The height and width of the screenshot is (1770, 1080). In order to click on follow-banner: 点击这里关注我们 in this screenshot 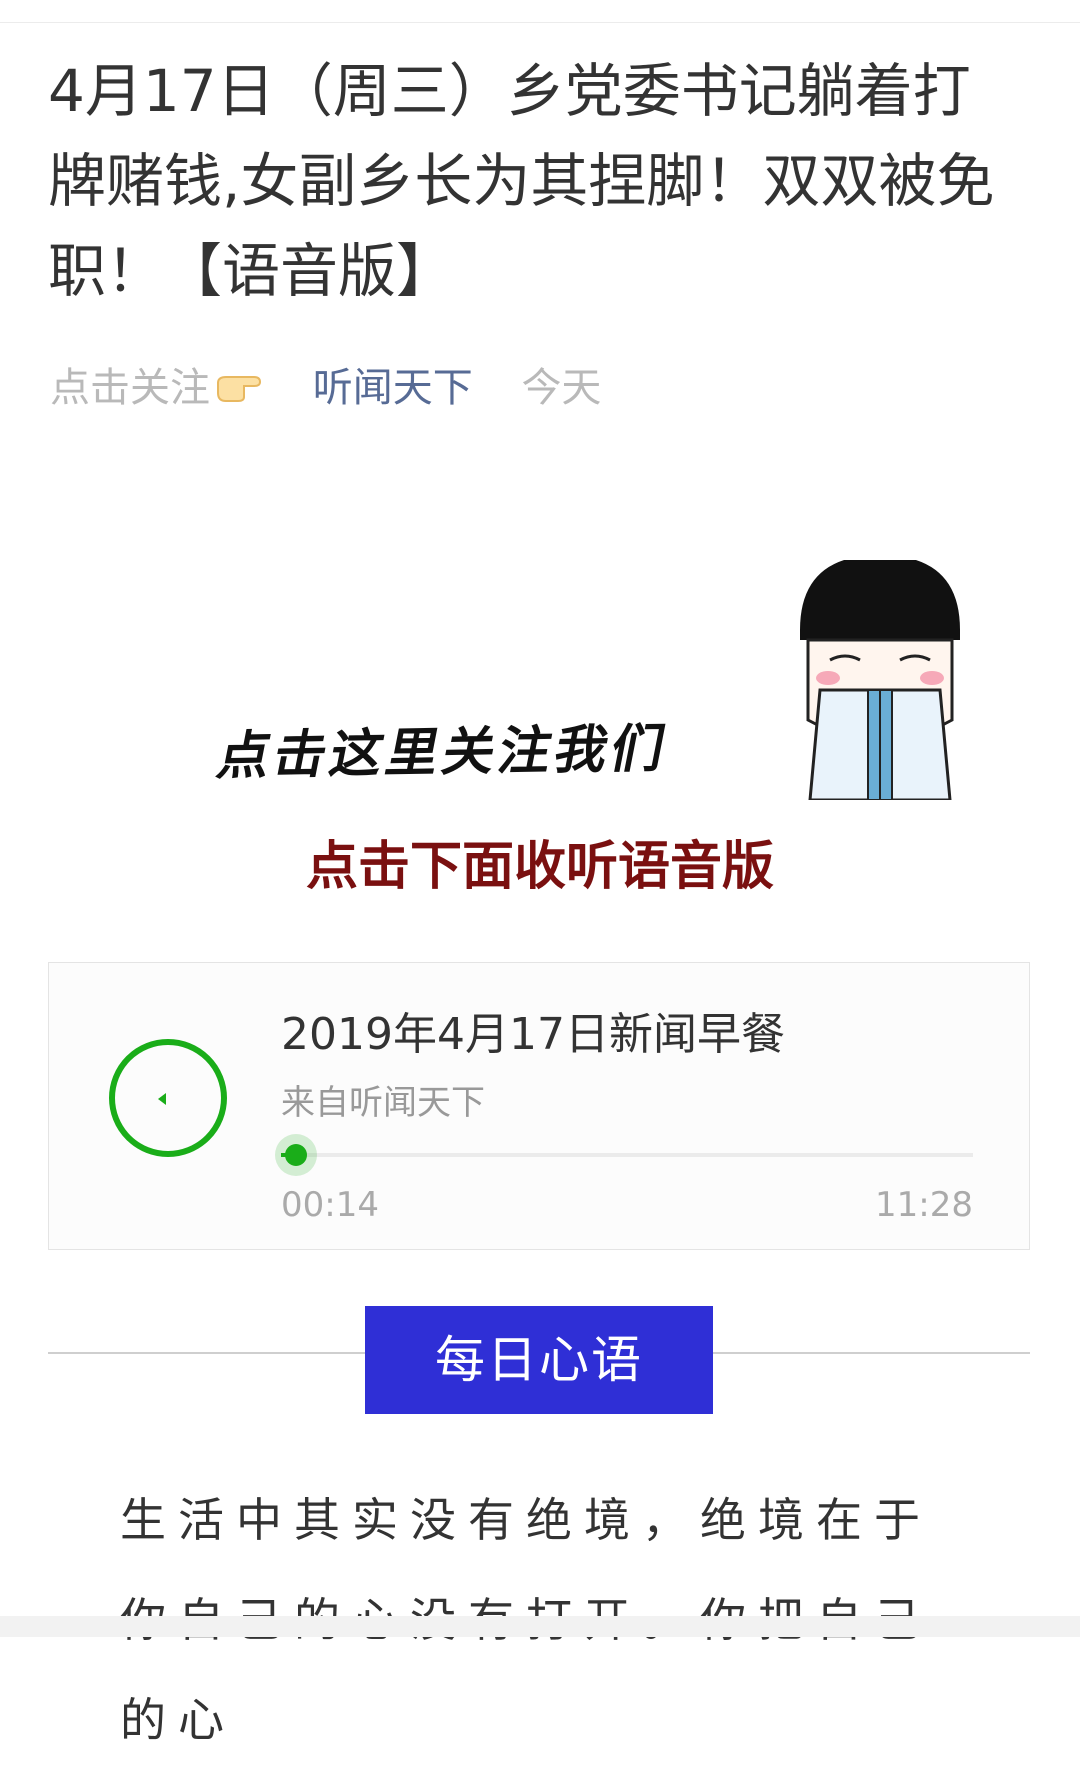, I will do `click(590, 680)`.